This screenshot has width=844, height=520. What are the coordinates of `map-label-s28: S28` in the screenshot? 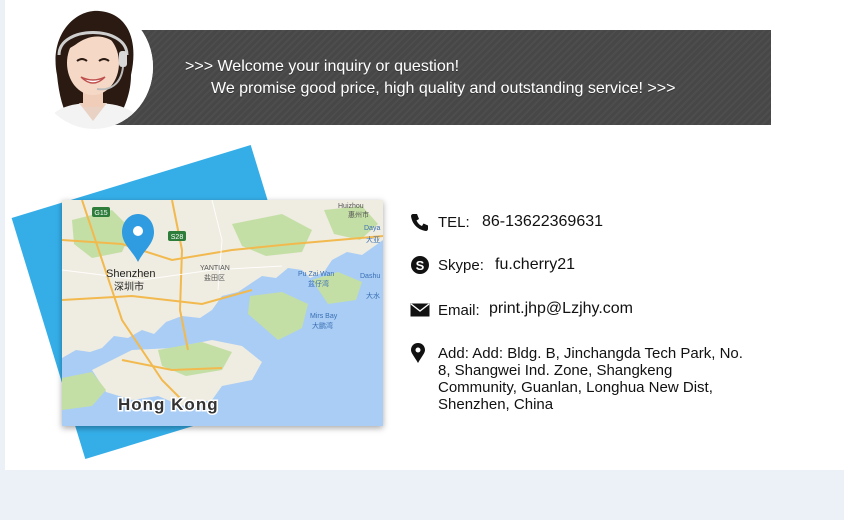 It's located at (177, 237).